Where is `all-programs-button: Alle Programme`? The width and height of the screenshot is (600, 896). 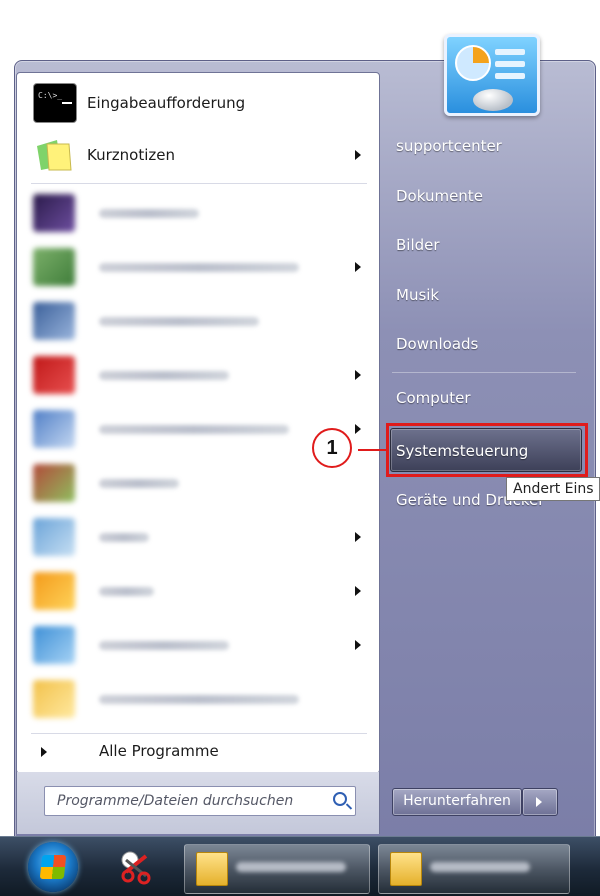
all-programs-button: Alle Programme is located at coordinates (198, 752).